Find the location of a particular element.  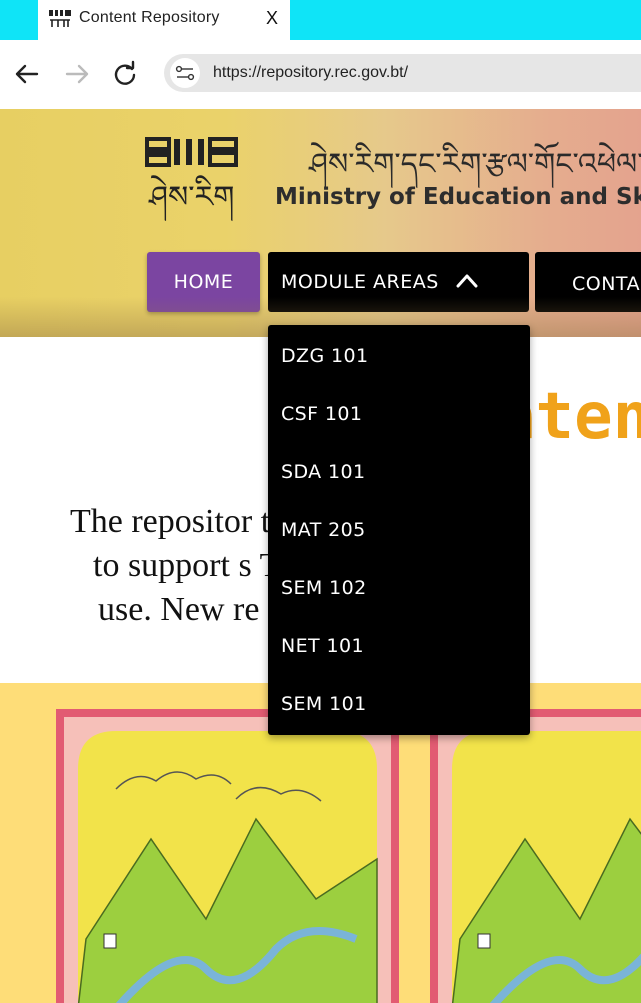

nav-module-areas-label: MODULE AREAS is located at coordinates (360, 282).